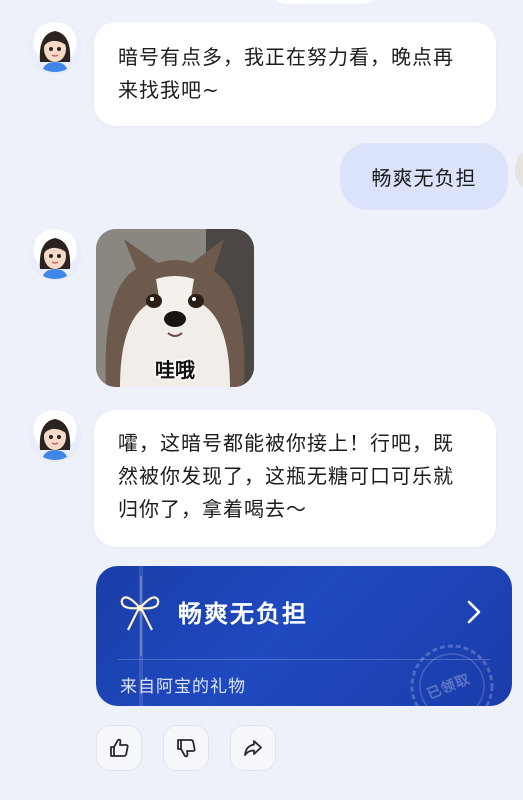 This screenshot has width=523, height=800. Describe the element at coordinates (175, 370) in the screenshot. I see `sticker-caption: 哇哦` at that location.